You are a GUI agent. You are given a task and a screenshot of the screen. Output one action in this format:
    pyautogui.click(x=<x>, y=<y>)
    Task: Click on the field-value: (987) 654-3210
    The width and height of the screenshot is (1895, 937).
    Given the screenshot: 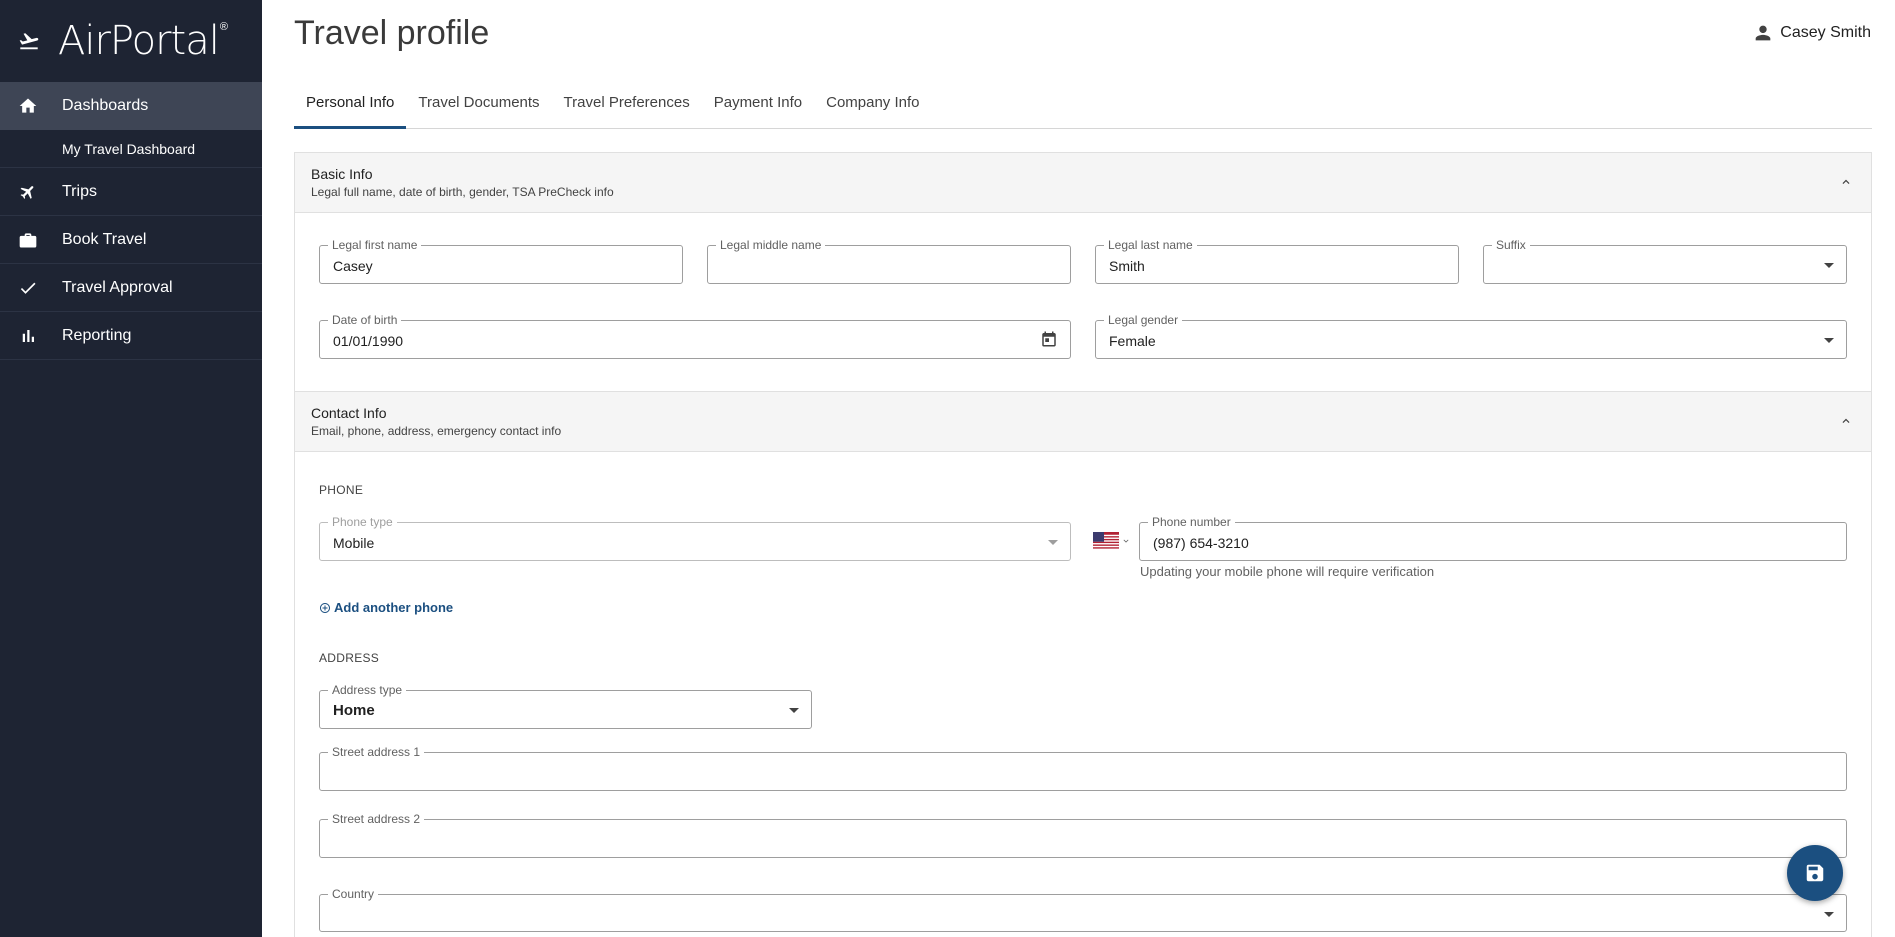 What is the action you would take?
    pyautogui.click(x=1201, y=543)
    